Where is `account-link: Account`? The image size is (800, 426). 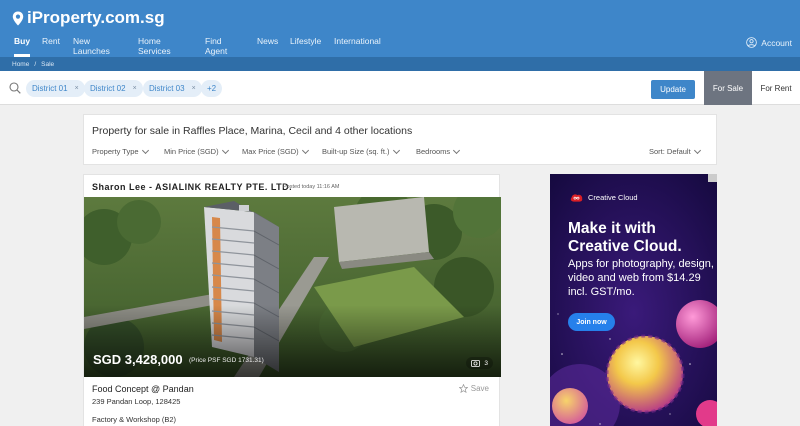
account-link: Account is located at coordinates (769, 42).